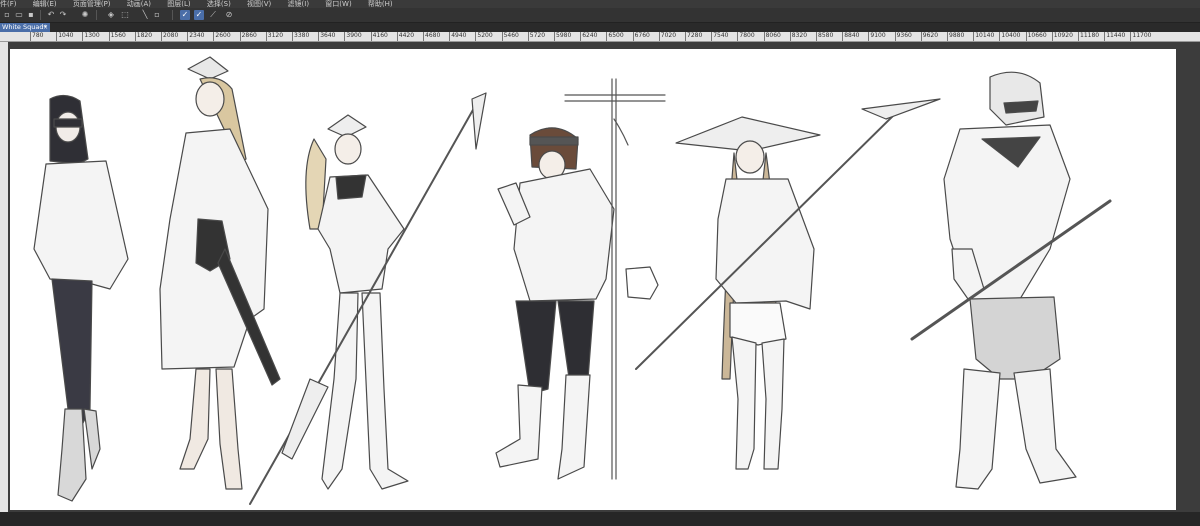 The height and width of the screenshot is (526, 1200). Describe the element at coordinates (1089, 36) in the screenshot. I see `ruler-tick-label: 11180` at that location.